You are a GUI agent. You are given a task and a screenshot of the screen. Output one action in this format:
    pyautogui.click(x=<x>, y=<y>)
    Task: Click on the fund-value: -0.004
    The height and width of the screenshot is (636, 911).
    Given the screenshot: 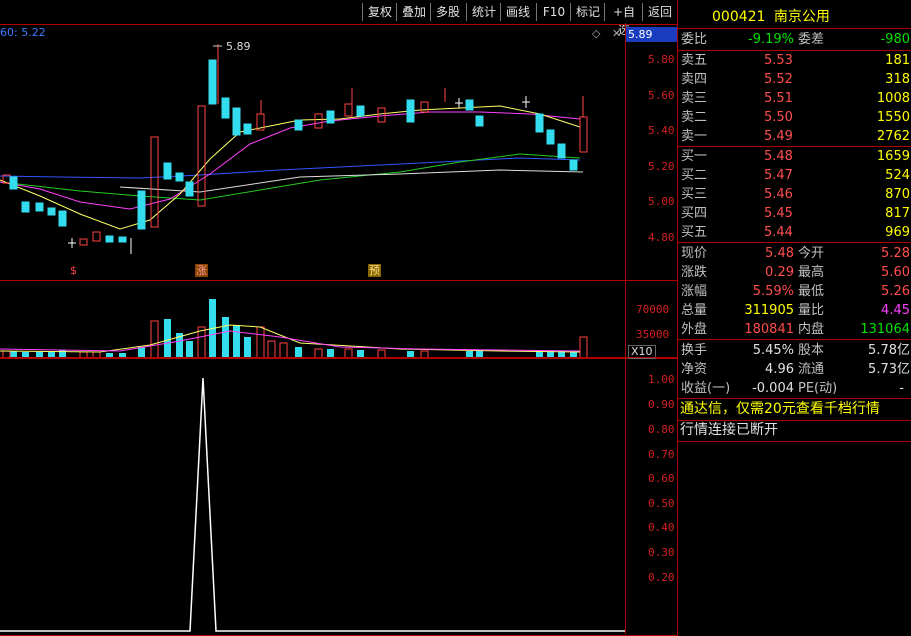 What is the action you would take?
    pyautogui.click(x=773, y=388)
    